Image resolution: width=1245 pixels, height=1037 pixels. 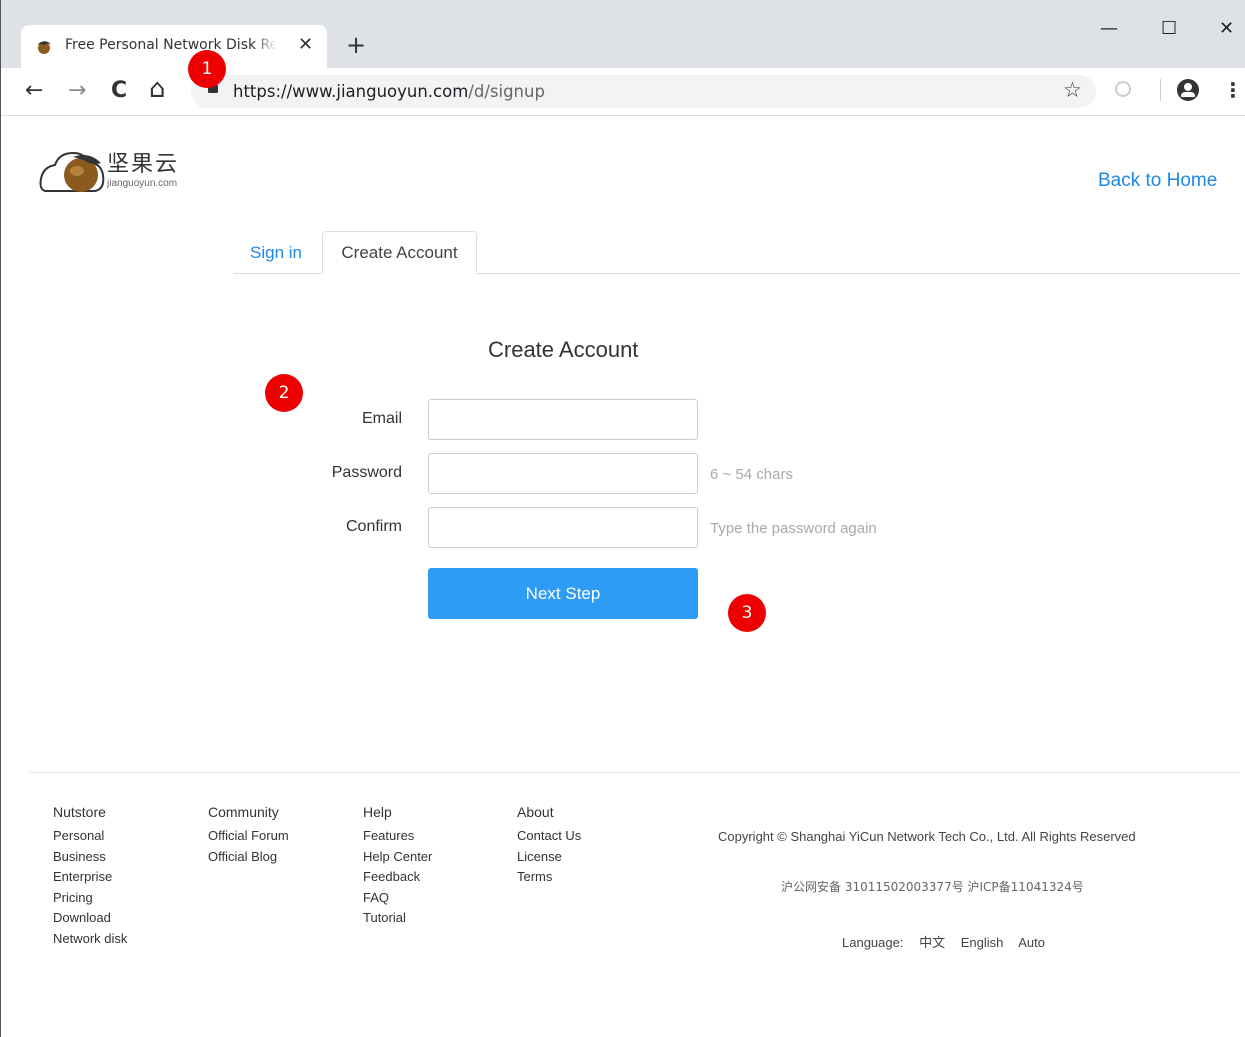 I want to click on footer-link-pricing: Pricing, so click(x=90, y=898).